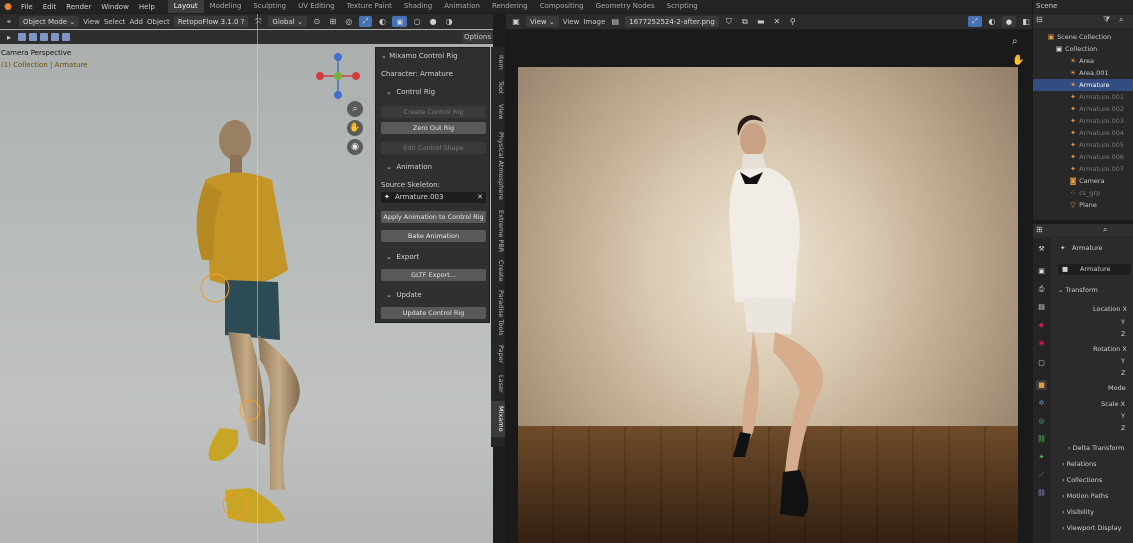  Describe the element at coordinates (745, 21) in the screenshot. I see `new-image-icon: ⧉` at that location.